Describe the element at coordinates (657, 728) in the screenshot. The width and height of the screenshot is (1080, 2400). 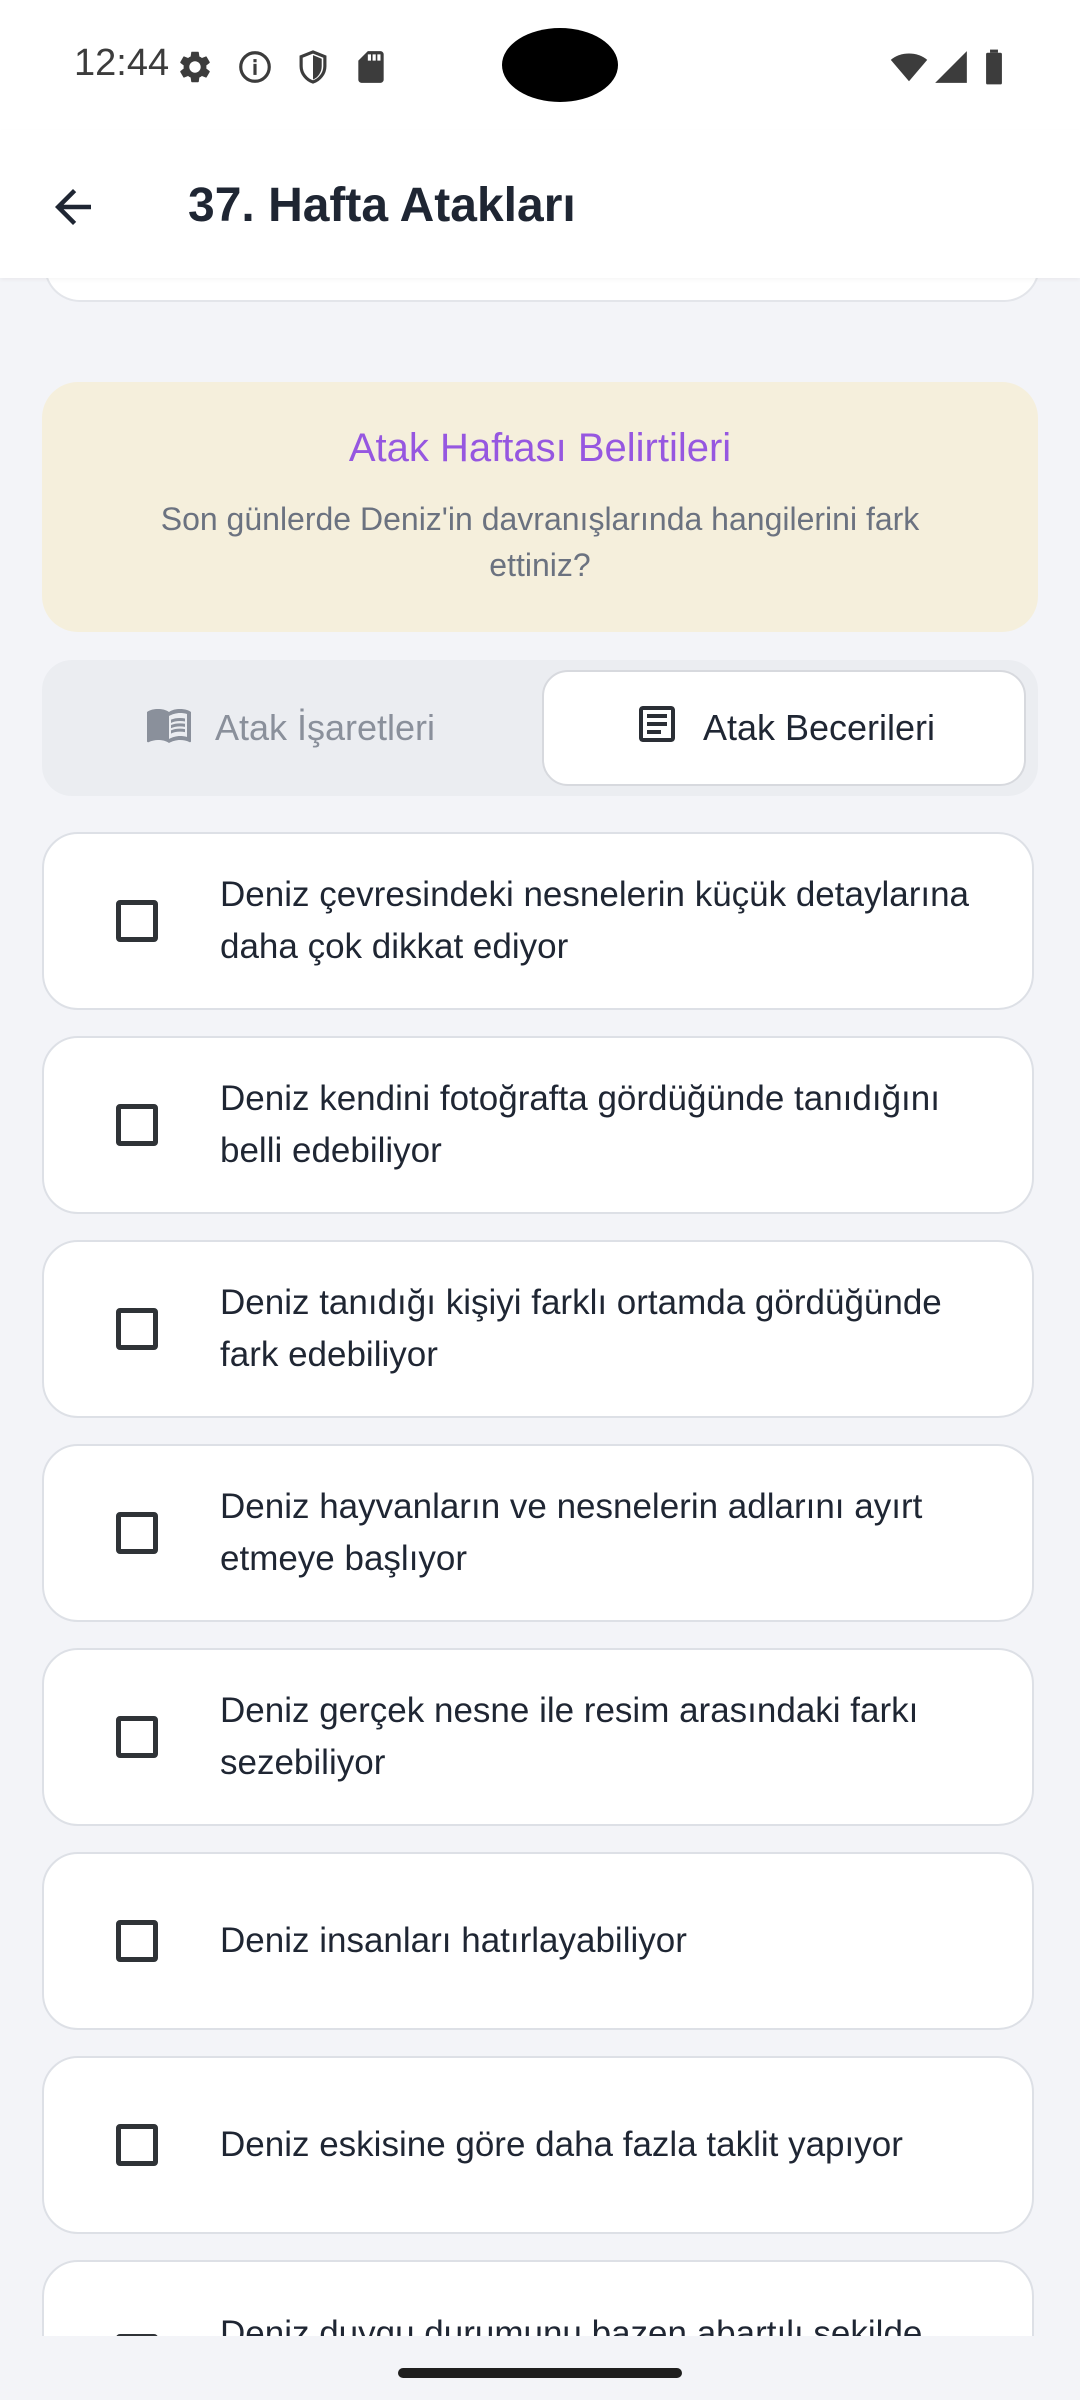
I see `document-icon` at that location.